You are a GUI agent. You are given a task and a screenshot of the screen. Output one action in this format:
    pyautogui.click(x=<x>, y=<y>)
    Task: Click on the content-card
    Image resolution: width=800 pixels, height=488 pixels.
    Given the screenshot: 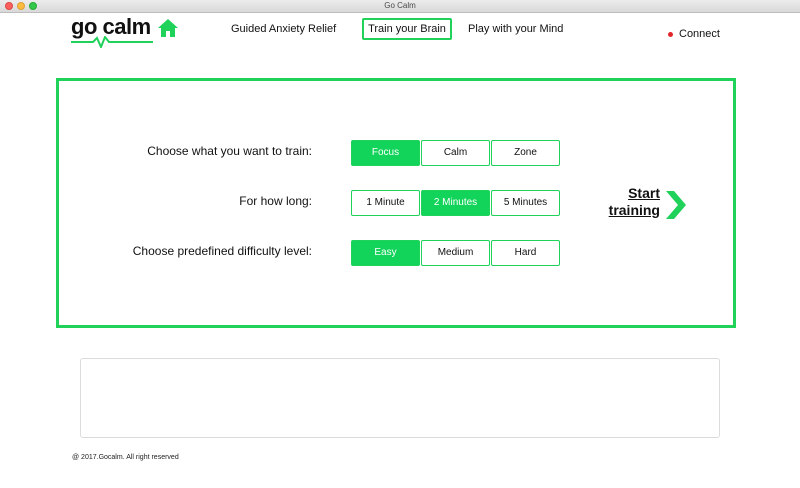 What is the action you would take?
    pyautogui.click(x=400, y=398)
    